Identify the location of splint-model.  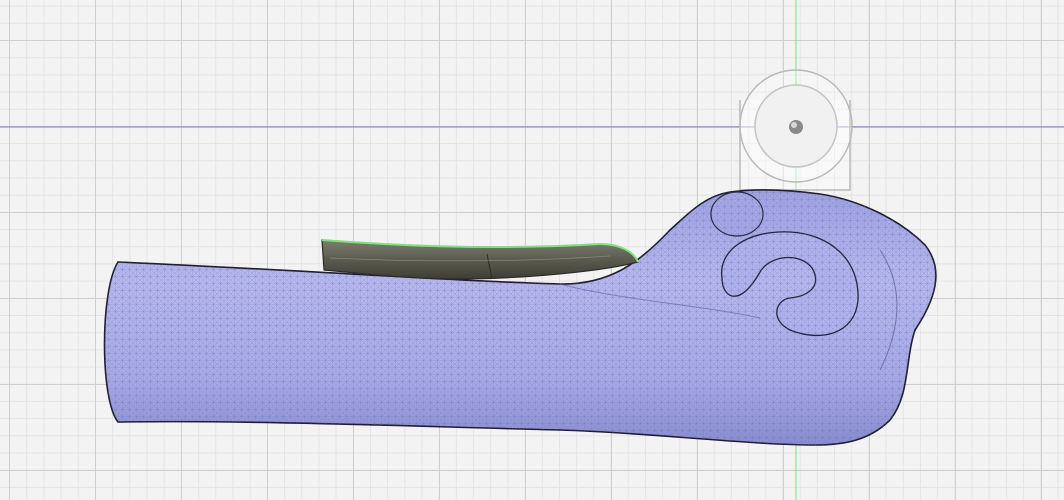
(480, 259).